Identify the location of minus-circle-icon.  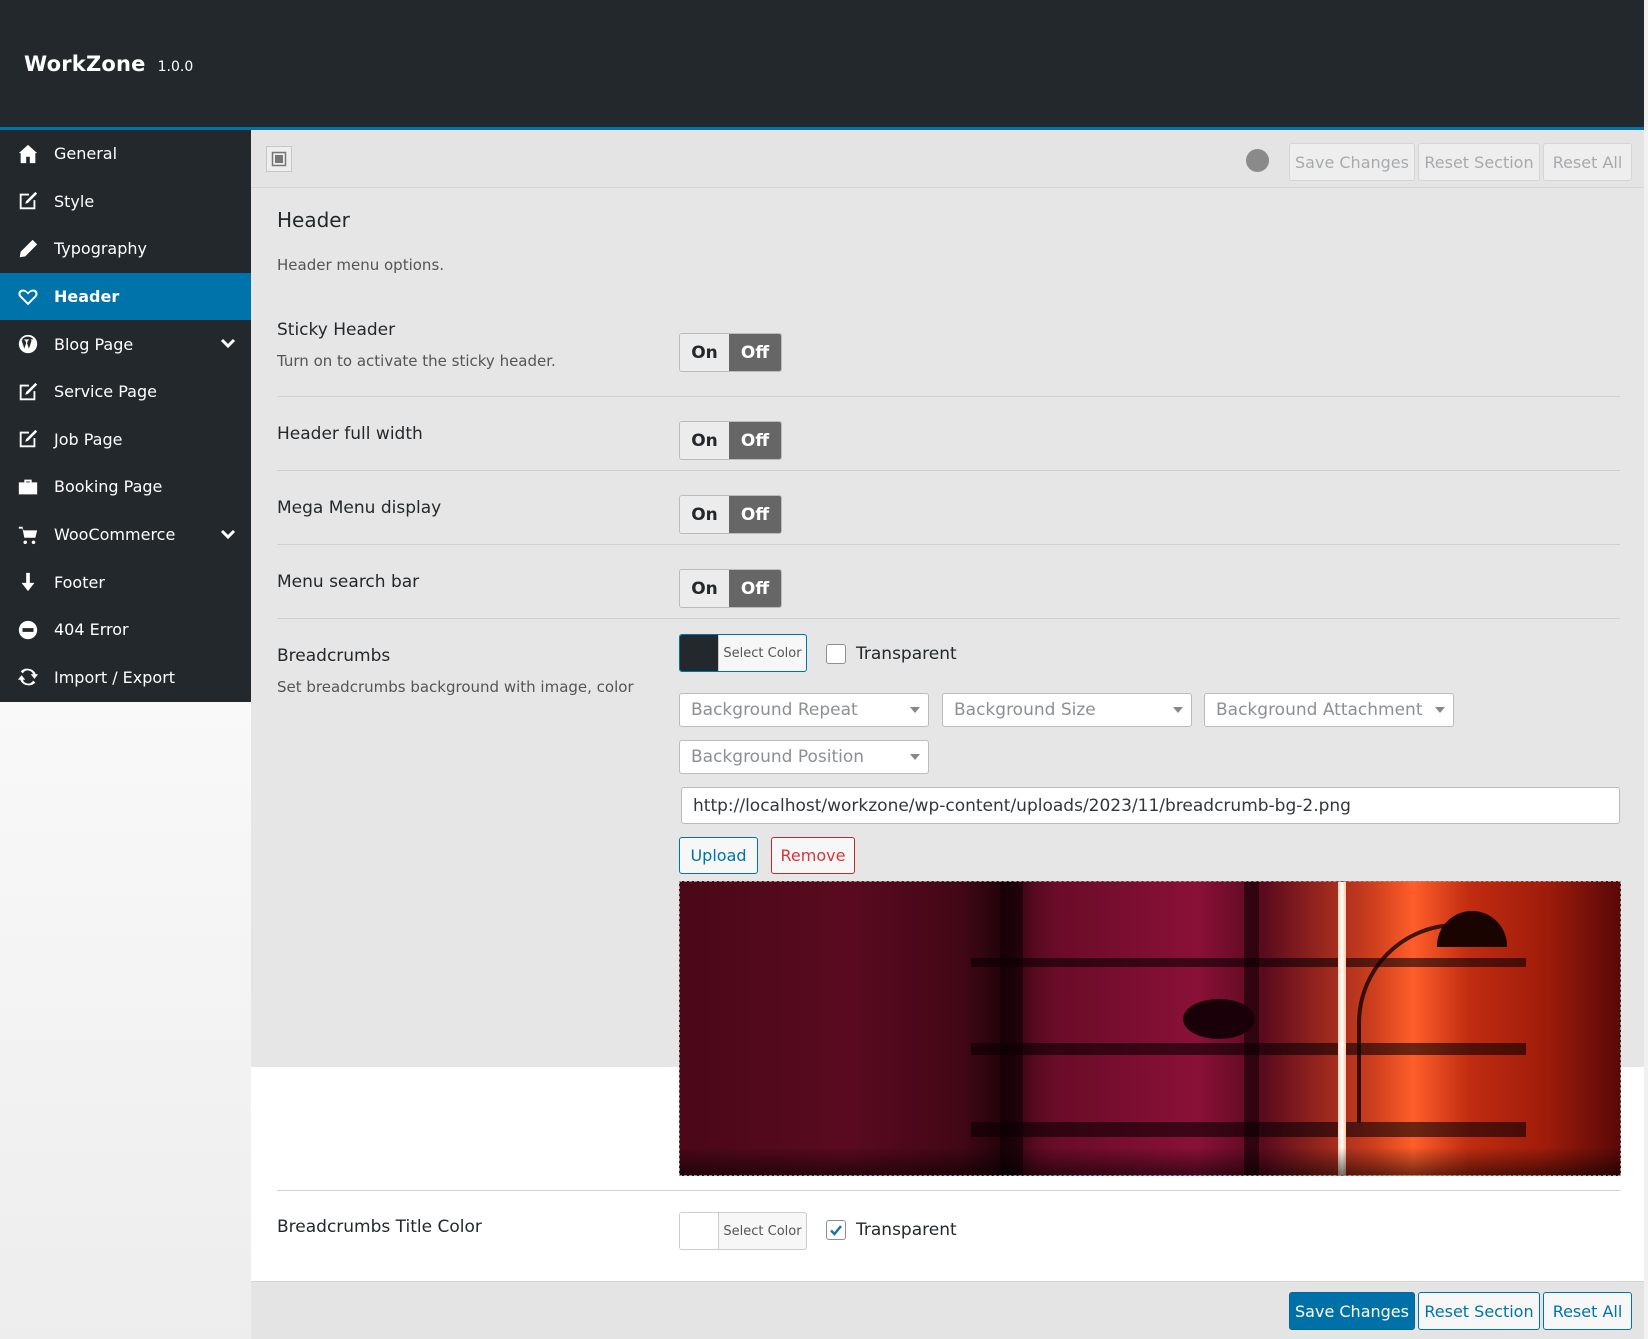
(28, 630).